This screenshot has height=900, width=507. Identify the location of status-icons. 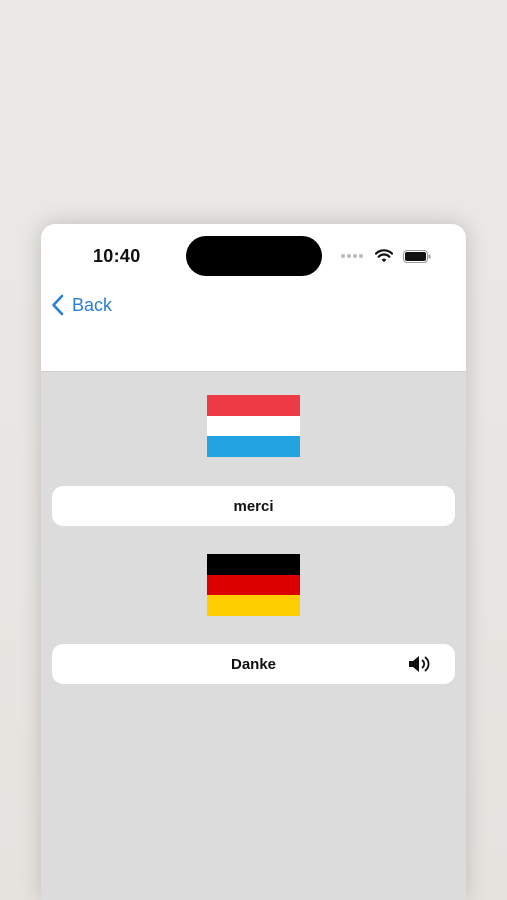
(386, 256).